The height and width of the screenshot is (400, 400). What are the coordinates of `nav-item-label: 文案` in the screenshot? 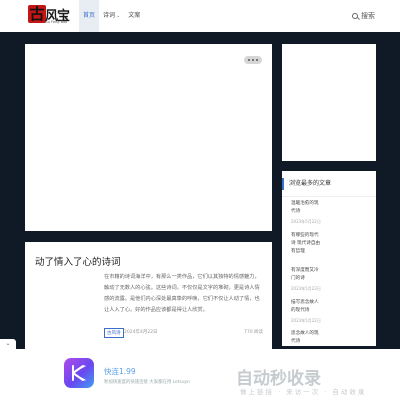 It's located at (134, 15).